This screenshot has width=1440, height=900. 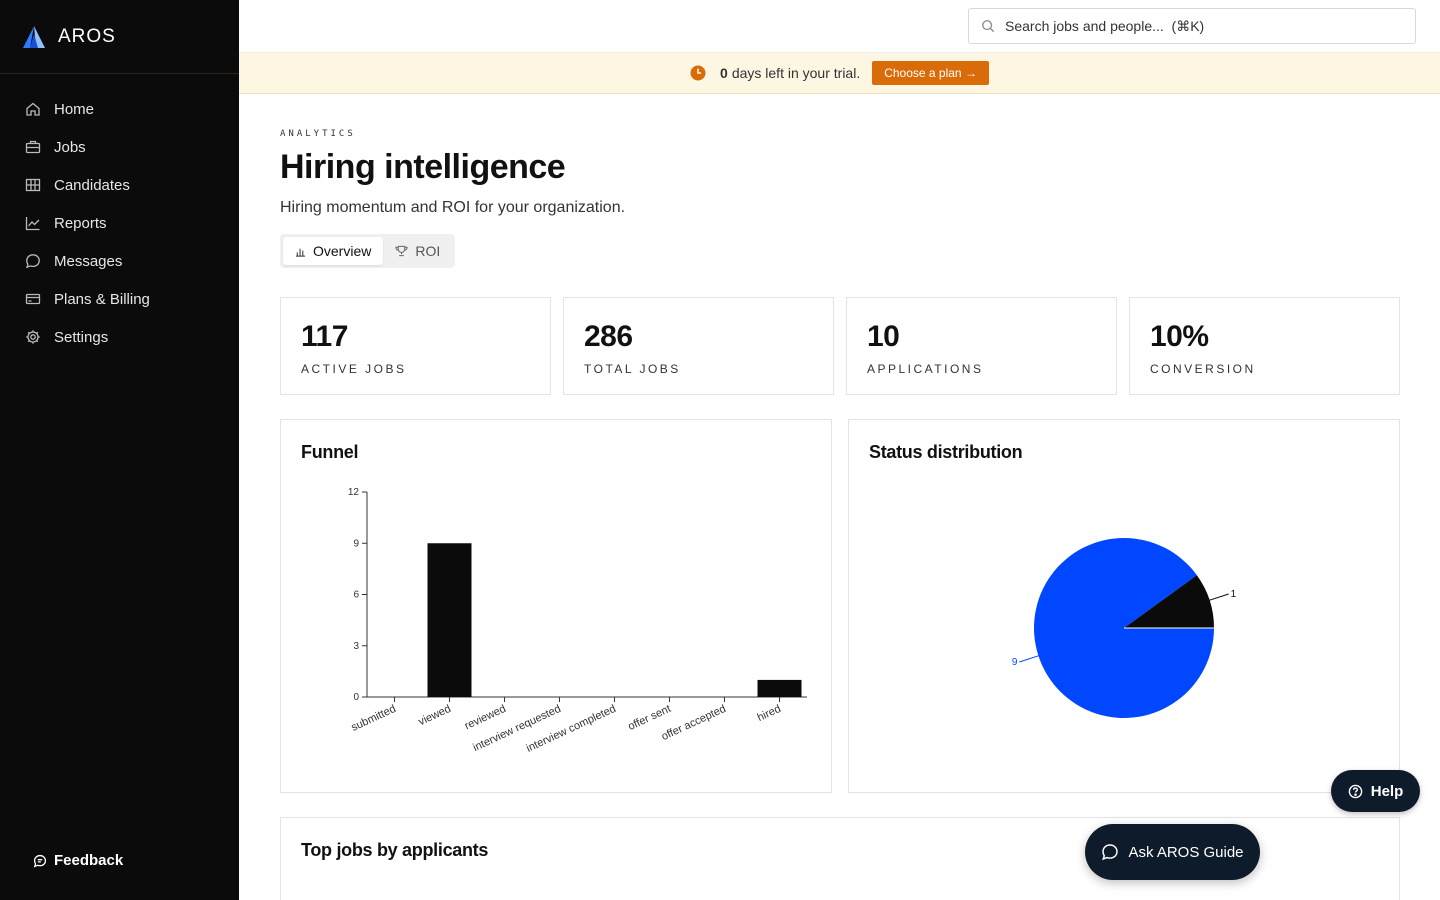 I want to click on credit-card-icon, so click(x=33, y=299).